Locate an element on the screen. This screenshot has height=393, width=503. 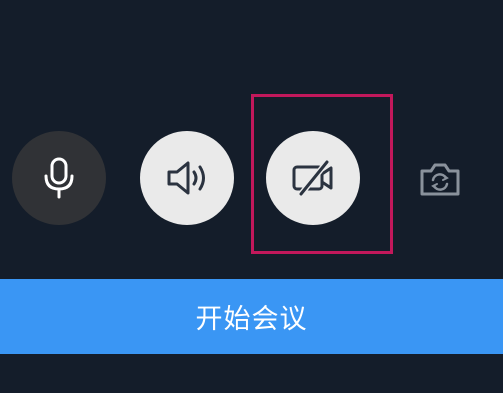
microphone-button is located at coordinates (59, 178).